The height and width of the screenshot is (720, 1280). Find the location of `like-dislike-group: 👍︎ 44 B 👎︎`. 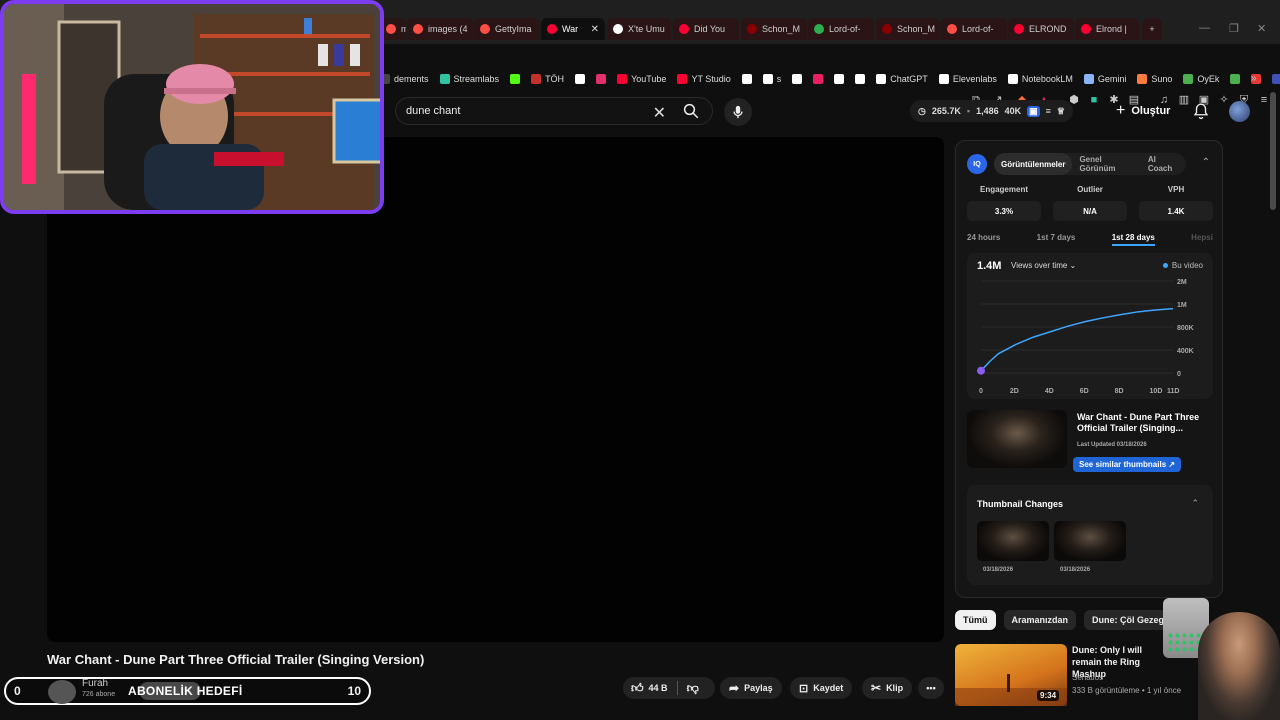

like-dislike-group: 👍︎ 44 B 👎︎ is located at coordinates (669, 688).